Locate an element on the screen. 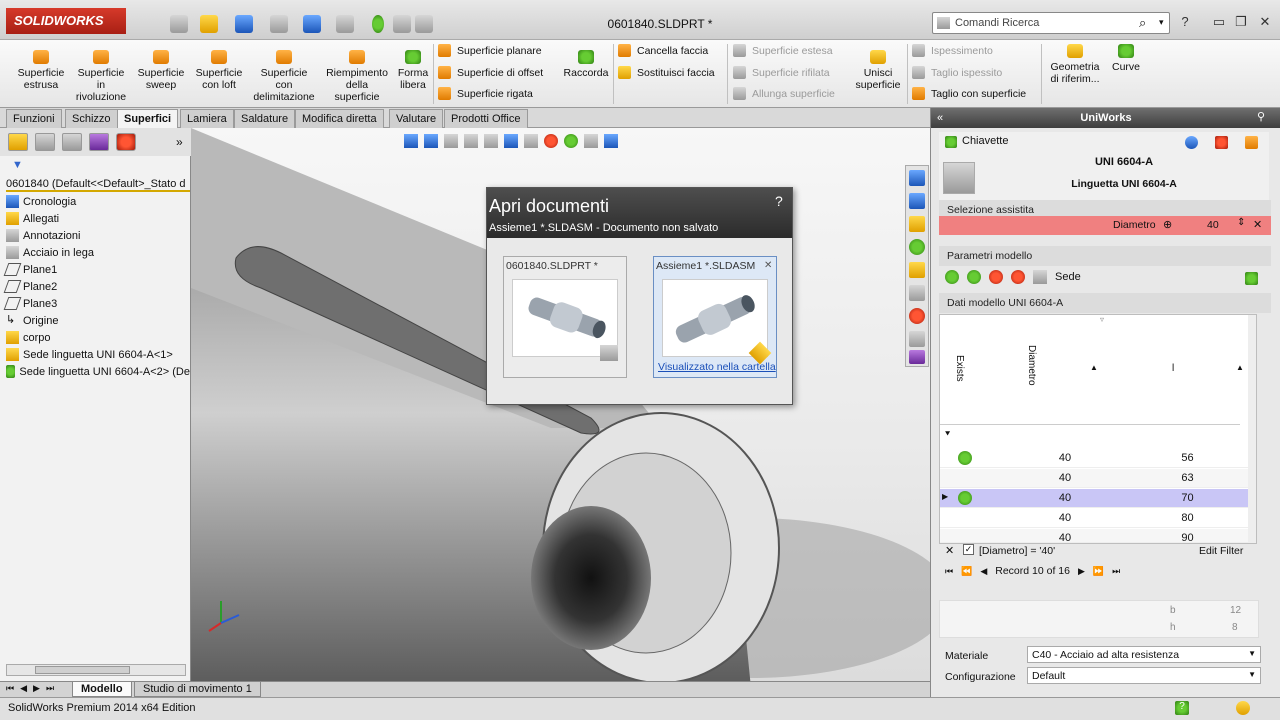 The image size is (1280, 720). diameter-value: 40 is located at coordinates (1213, 225).